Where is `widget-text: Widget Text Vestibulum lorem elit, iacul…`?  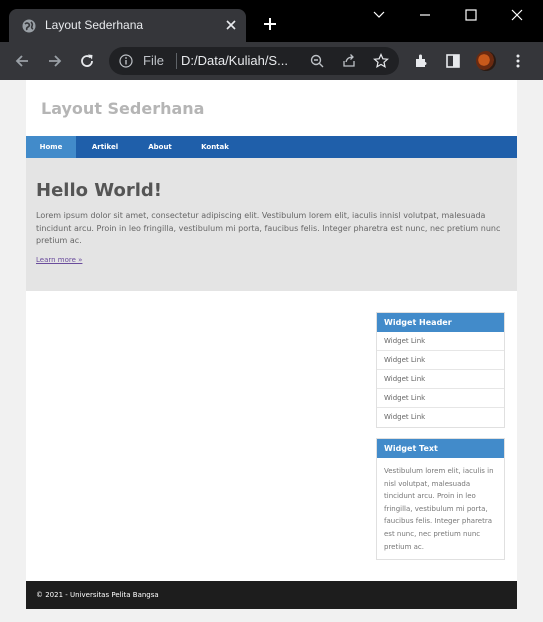 widget-text: Widget Text Vestibulum lorem elit, iacul… is located at coordinates (440, 499).